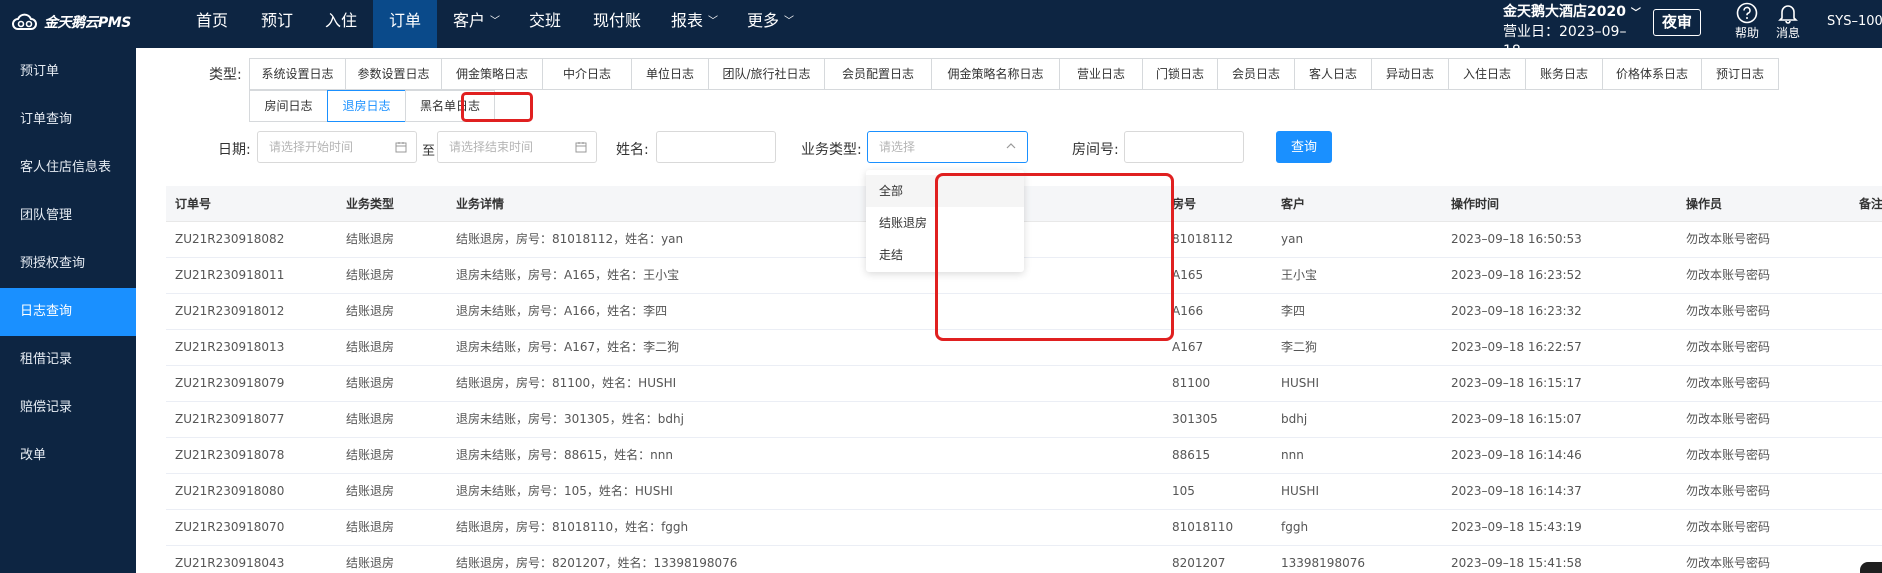 This screenshot has height=573, width=1882. Describe the element at coordinates (1854, 21) in the screenshot. I see `user-menu: SYS–1000` at that location.